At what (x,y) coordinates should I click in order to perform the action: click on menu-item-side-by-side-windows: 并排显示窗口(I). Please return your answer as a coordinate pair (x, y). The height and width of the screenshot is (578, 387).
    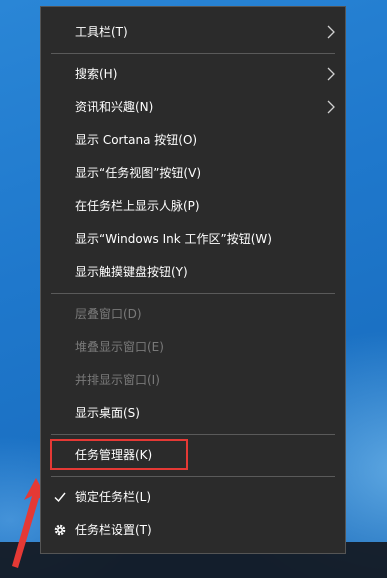
    Looking at the image, I should click on (193, 380).